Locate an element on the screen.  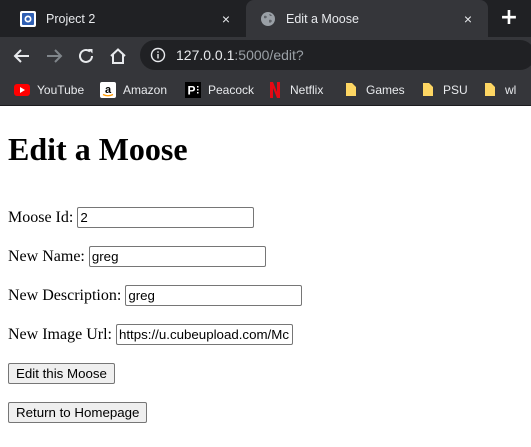
home-icon is located at coordinates (118, 56).